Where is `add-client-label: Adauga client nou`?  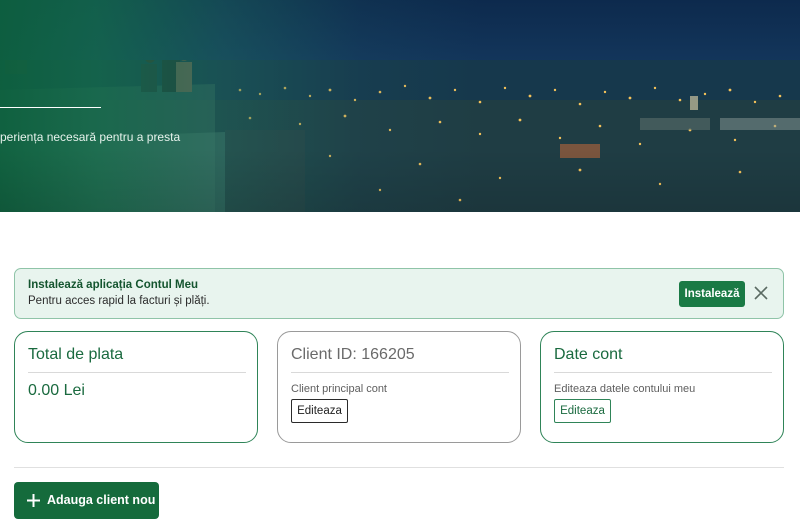 add-client-label: Adauga client nou is located at coordinates (101, 500).